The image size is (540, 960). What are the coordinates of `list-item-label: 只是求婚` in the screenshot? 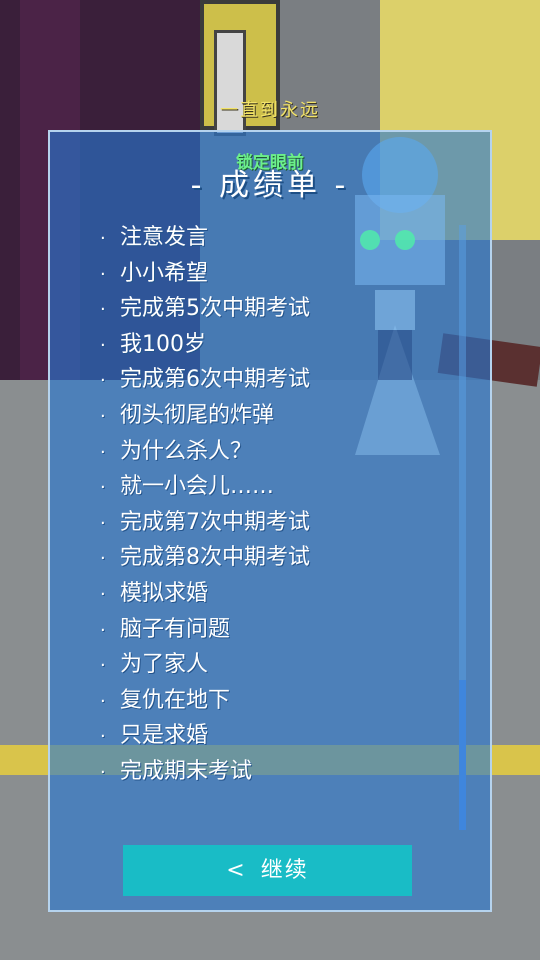 It's located at (164, 736).